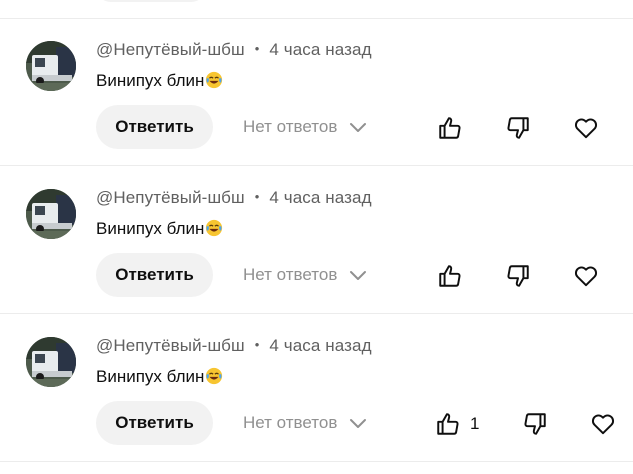  Describe the element at coordinates (475, 423) in the screenshot. I see `like-count: 1` at that location.